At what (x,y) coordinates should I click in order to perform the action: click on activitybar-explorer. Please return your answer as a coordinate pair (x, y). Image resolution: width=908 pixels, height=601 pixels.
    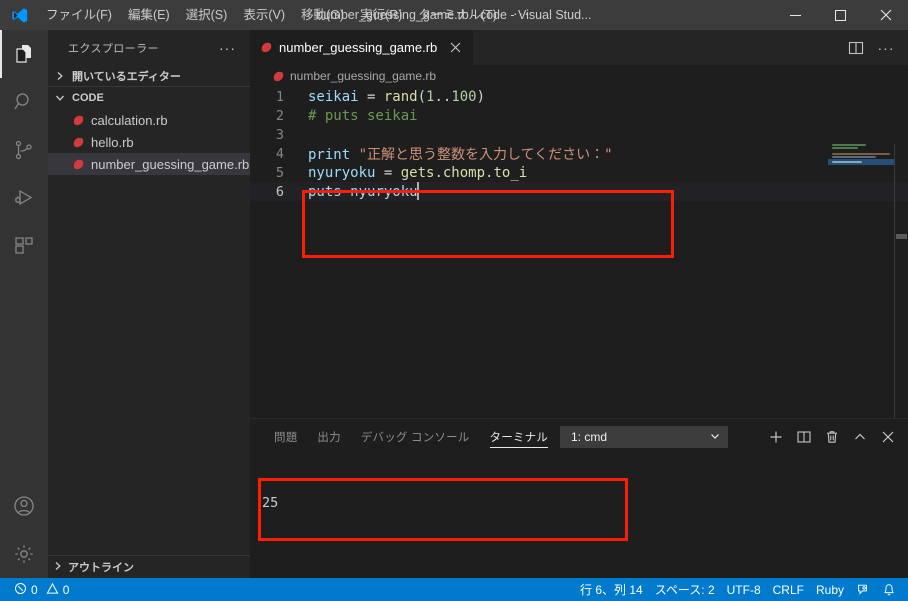
    Looking at the image, I should click on (24, 54).